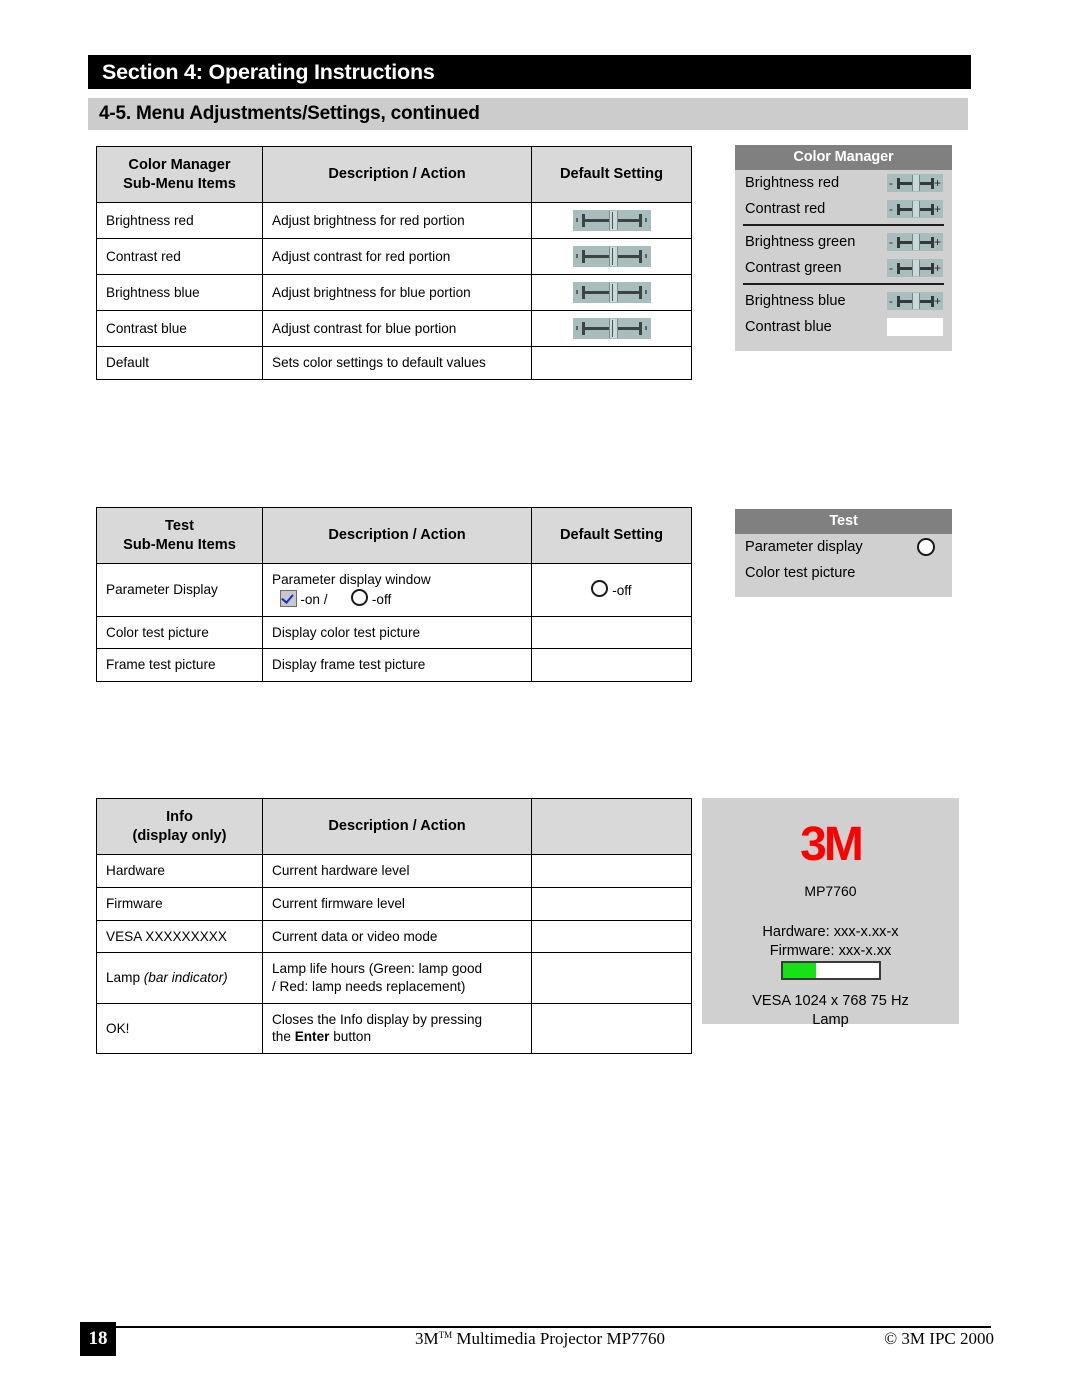 The height and width of the screenshot is (1397, 1080). I want to click on firmware-version-label: Firmware: xxx-x.xx, so click(830, 951).